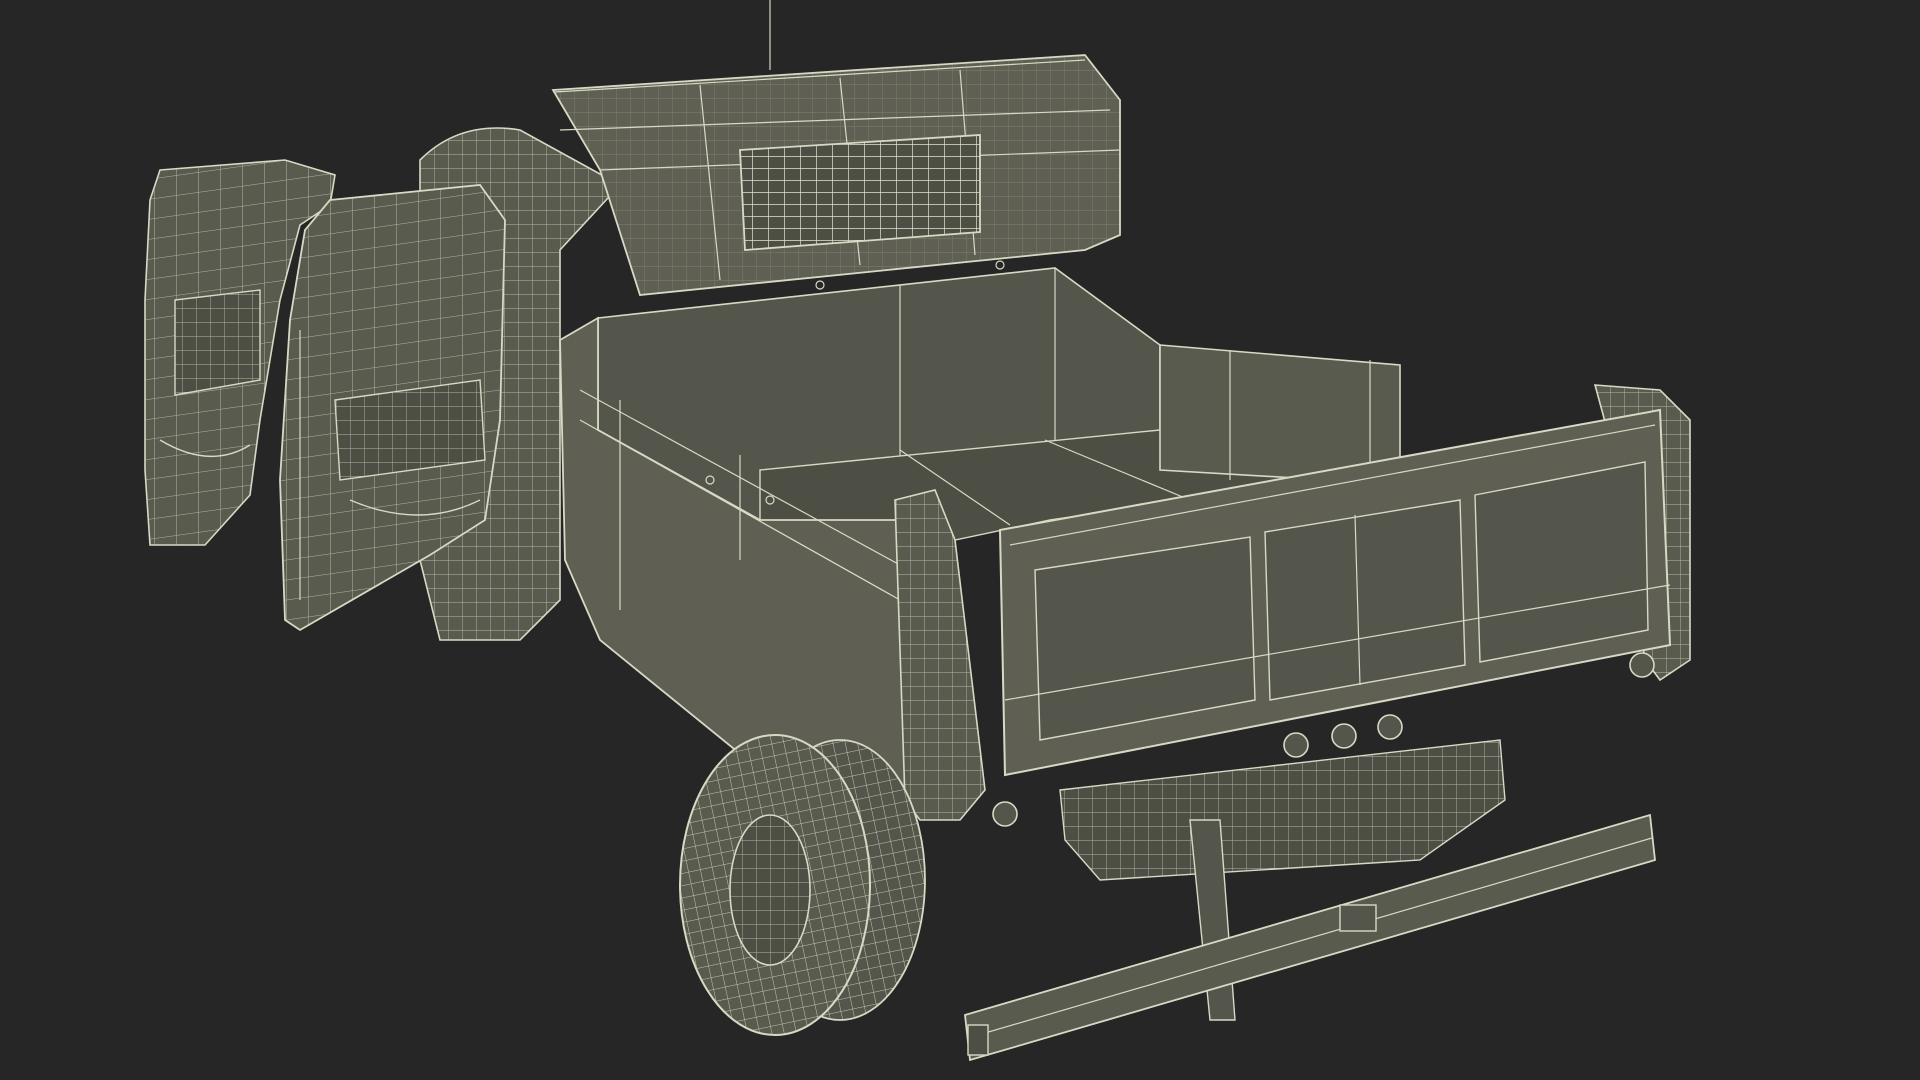 The image size is (1920, 1080). Describe the element at coordinates (1358, 918) in the screenshot. I see `hitch-receiver` at that location.